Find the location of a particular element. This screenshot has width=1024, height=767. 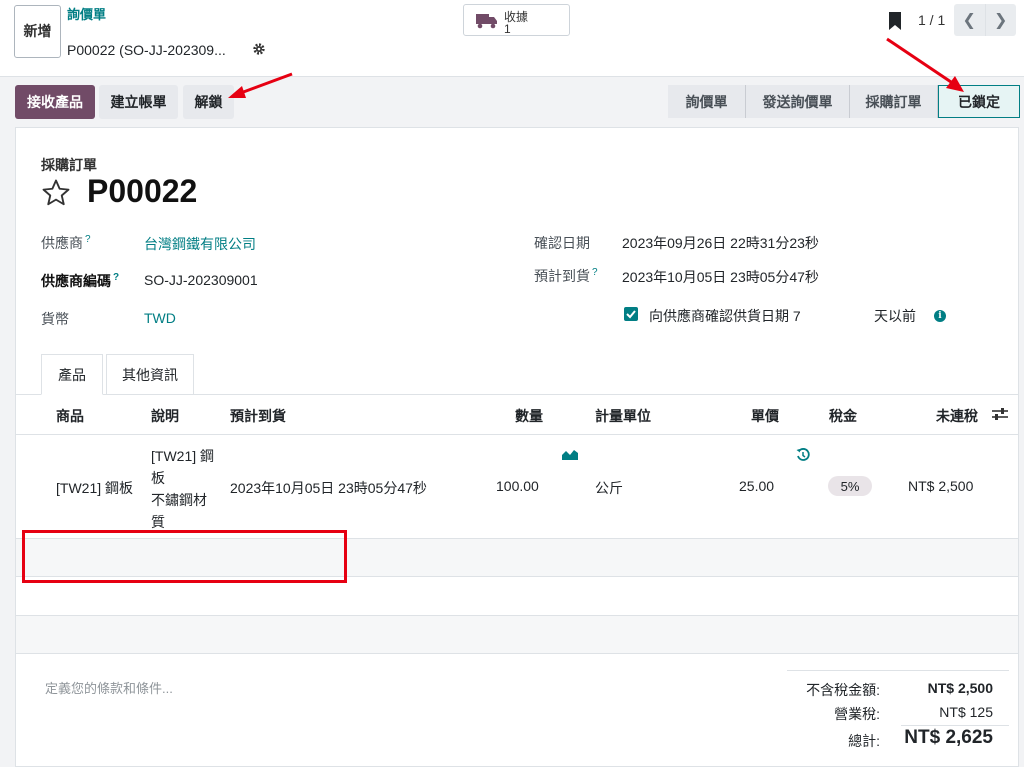

column-header-unit-price: 單價 is located at coordinates (765, 416).